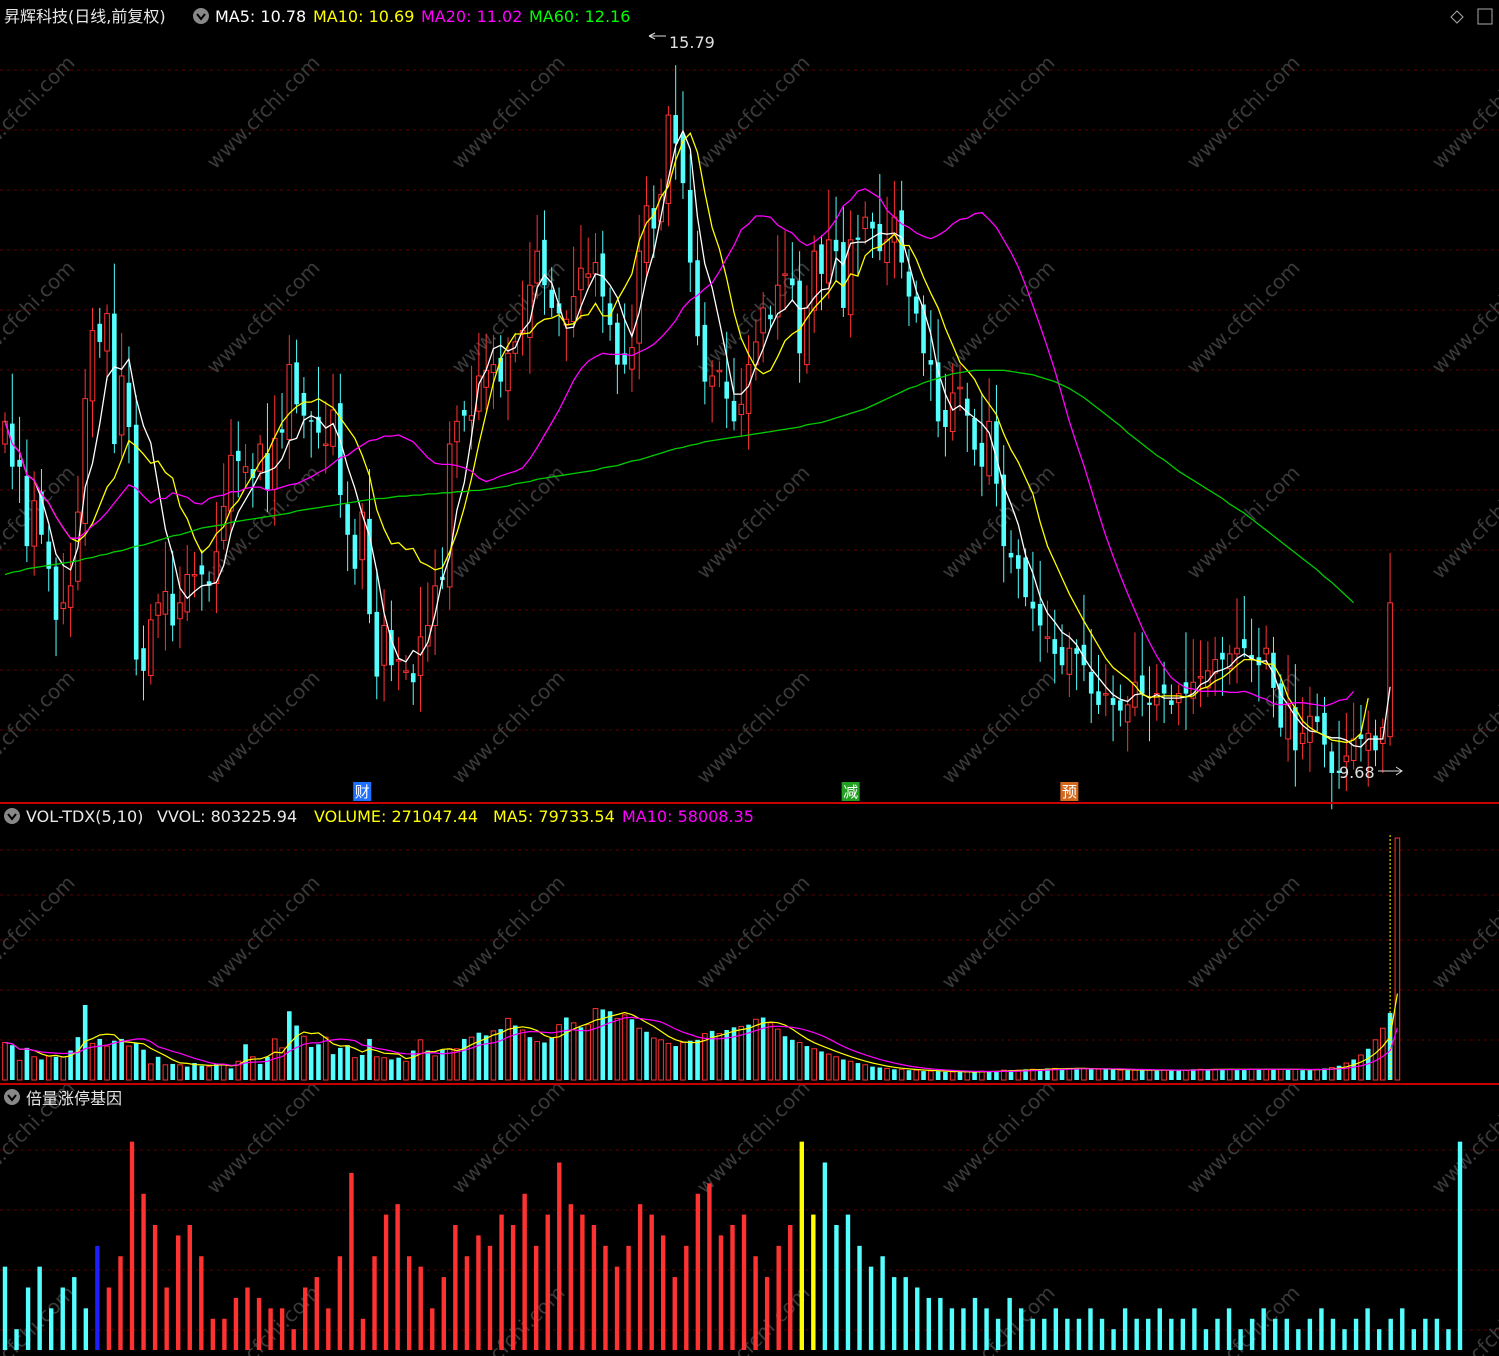  What do you see at coordinates (363, 16) in the screenshot?
I see `ma10-label: MA10: 10.69` at bounding box center [363, 16].